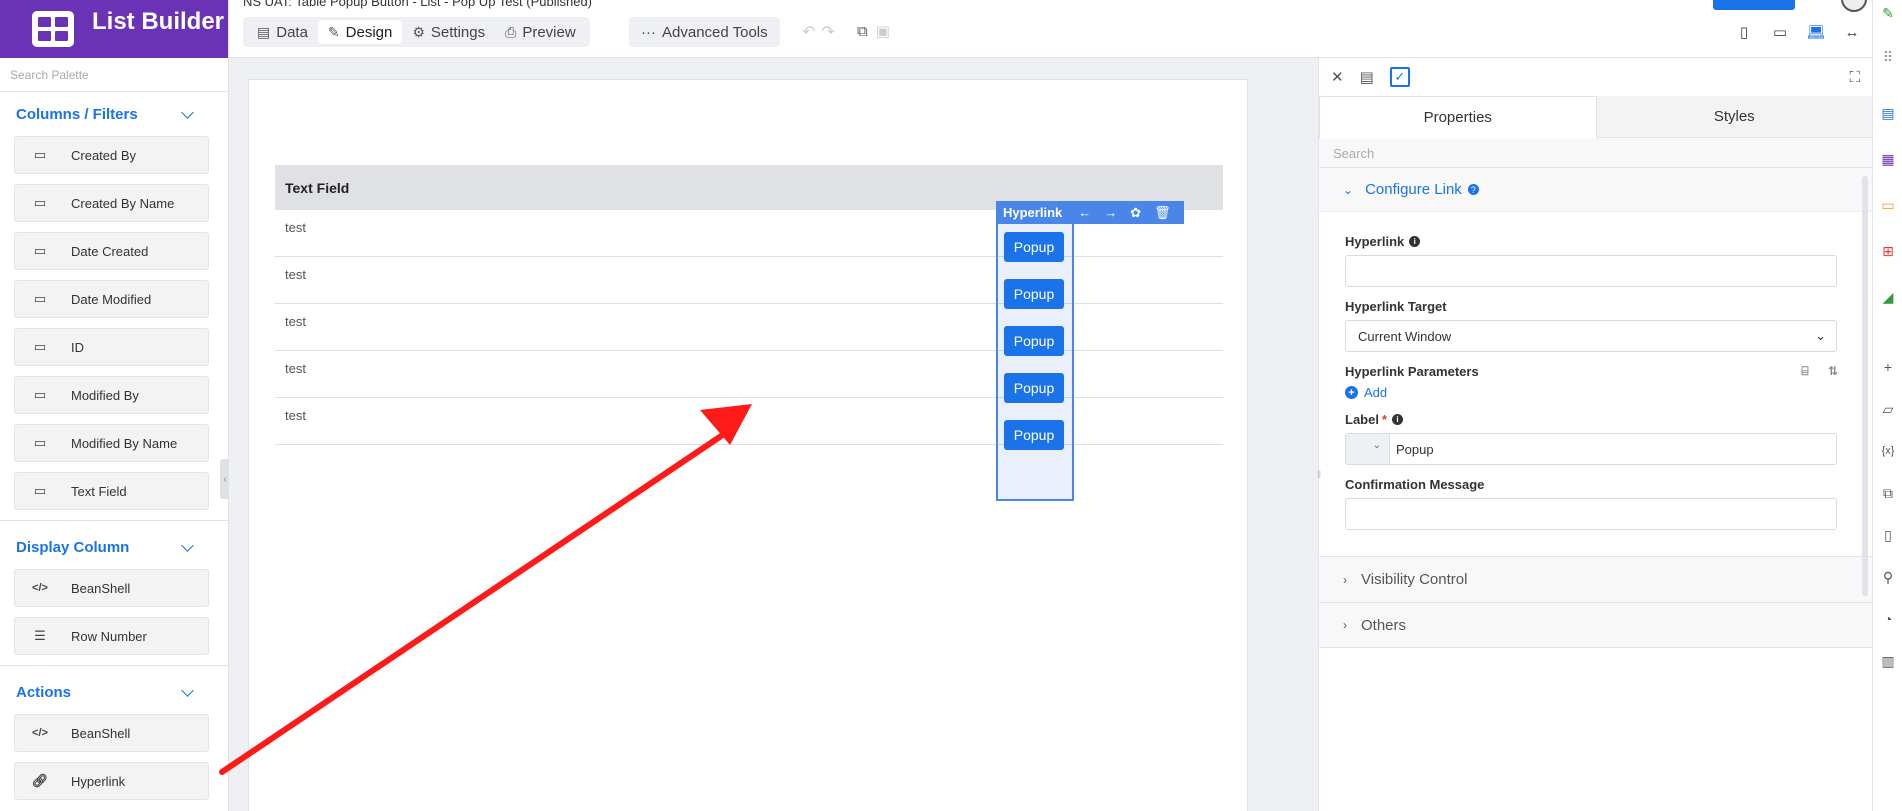 This screenshot has width=1902, height=811. Describe the element at coordinates (1888, 113) in the screenshot. I see `document-icon: ▤` at that location.